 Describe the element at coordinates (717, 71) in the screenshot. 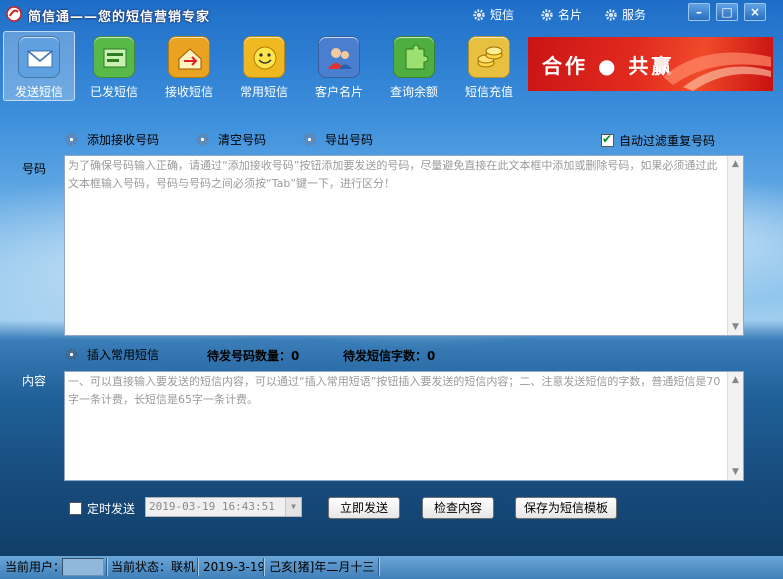

I see `ribbon-icon` at that location.